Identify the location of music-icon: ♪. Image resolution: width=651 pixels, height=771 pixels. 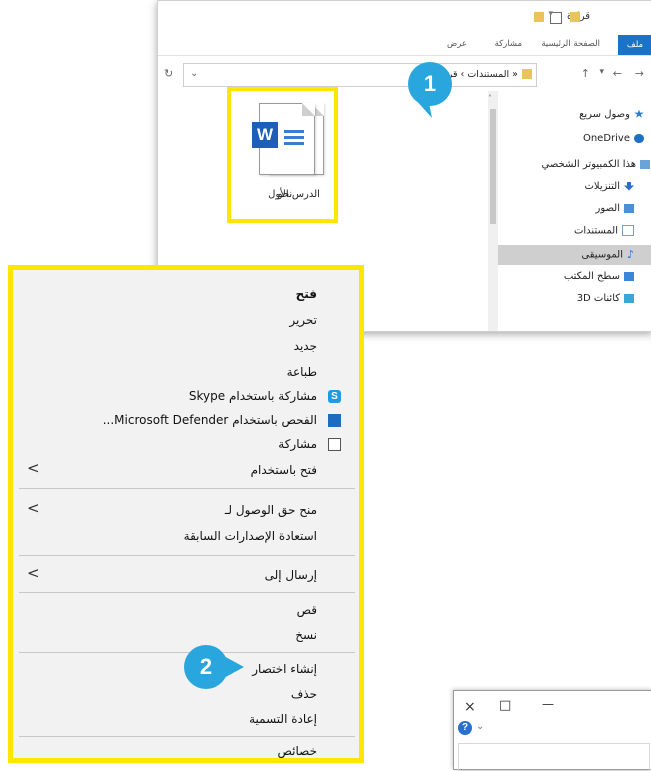
(630, 254).